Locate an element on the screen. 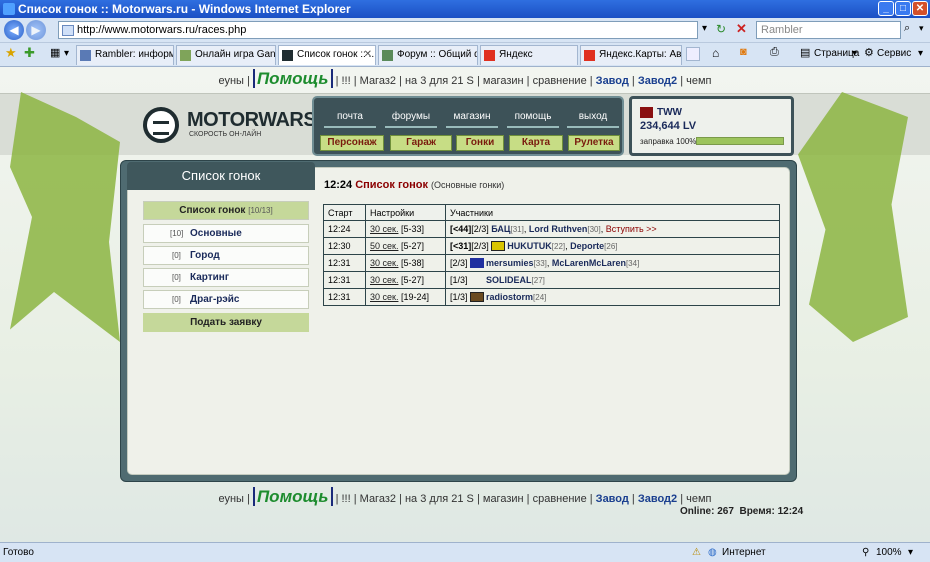 This screenshot has width=930, height=562. minimize-button: _ is located at coordinates (886, 8).